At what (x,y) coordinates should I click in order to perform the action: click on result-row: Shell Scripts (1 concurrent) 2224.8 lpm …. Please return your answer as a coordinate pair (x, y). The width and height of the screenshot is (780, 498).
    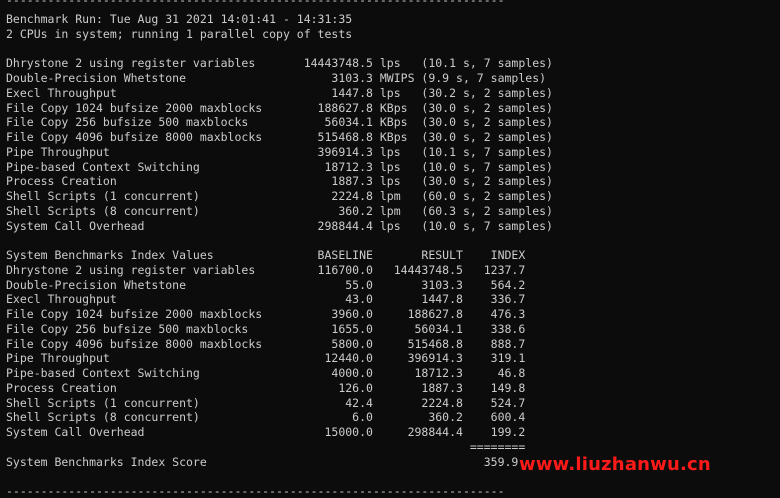
    Looking at the image, I should click on (279, 196).